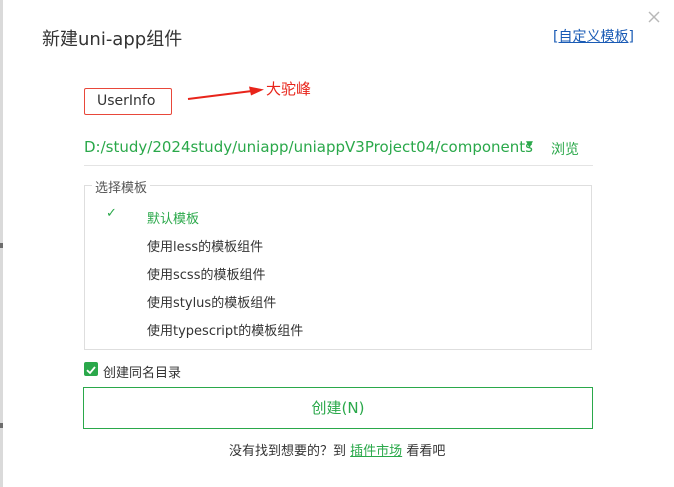  I want to click on create-button: 创建(N), so click(338, 408).